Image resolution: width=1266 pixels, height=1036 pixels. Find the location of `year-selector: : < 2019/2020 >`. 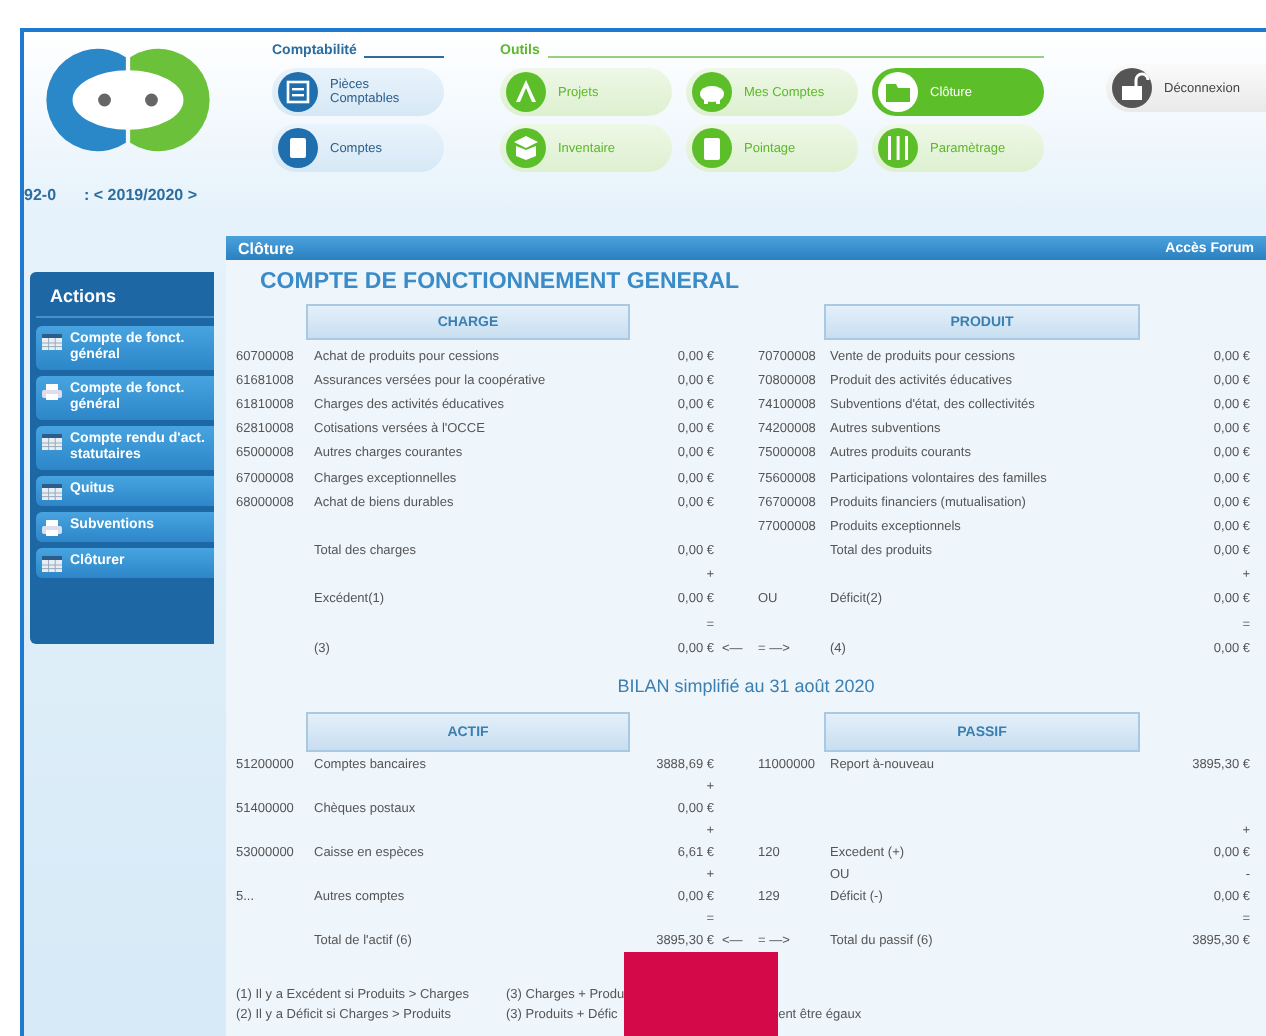

year-selector: : < 2019/2020 > is located at coordinates (141, 195).